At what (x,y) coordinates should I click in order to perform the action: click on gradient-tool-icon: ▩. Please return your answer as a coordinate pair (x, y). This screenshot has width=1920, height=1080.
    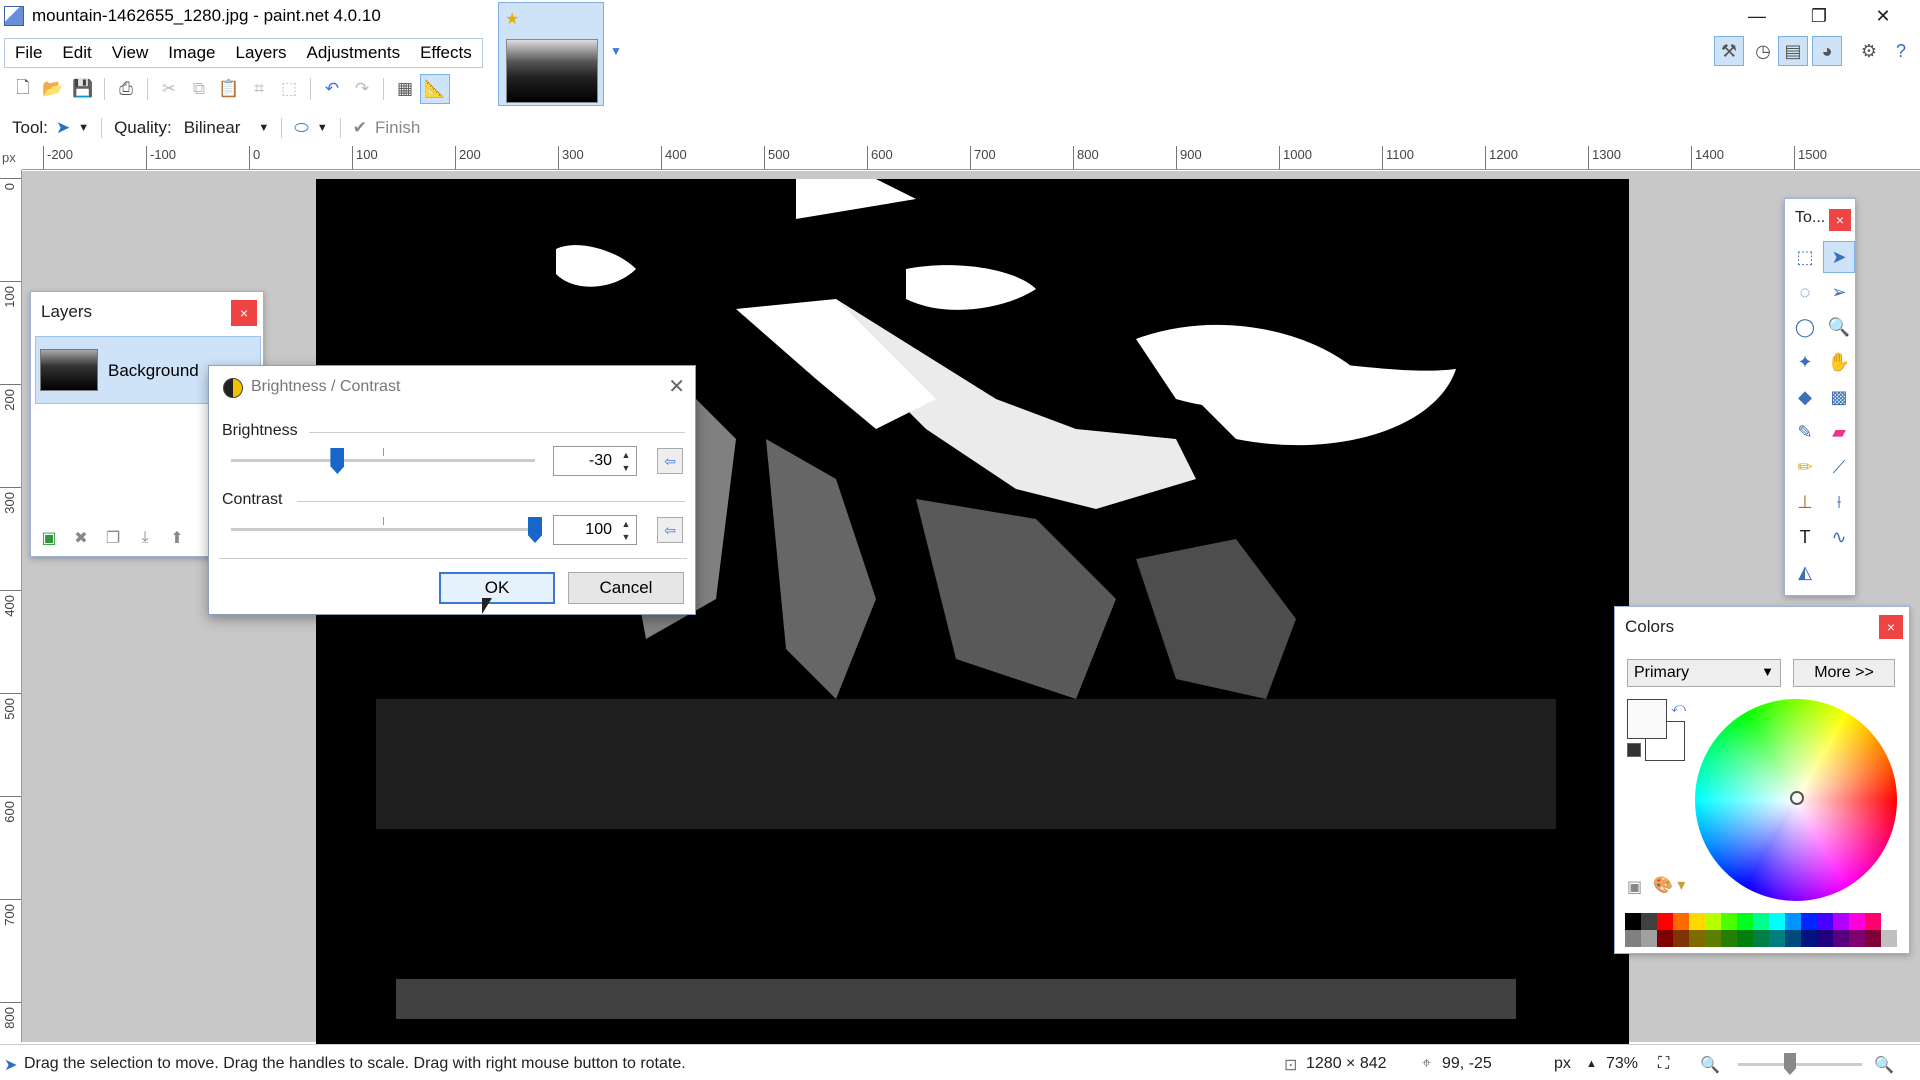
    Looking at the image, I should click on (1839, 397).